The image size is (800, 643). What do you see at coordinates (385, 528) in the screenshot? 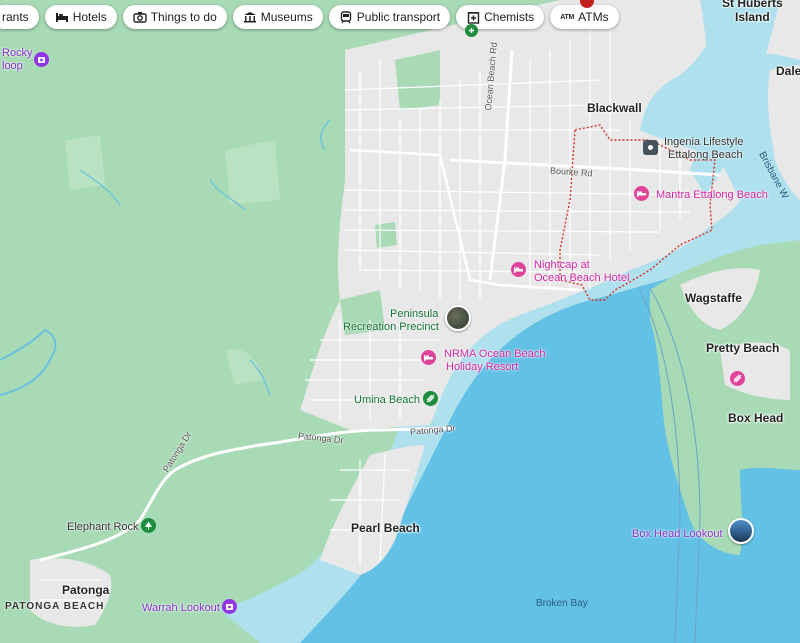
I see `place-pearl-beach: Pearl Beach` at bounding box center [385, 528].